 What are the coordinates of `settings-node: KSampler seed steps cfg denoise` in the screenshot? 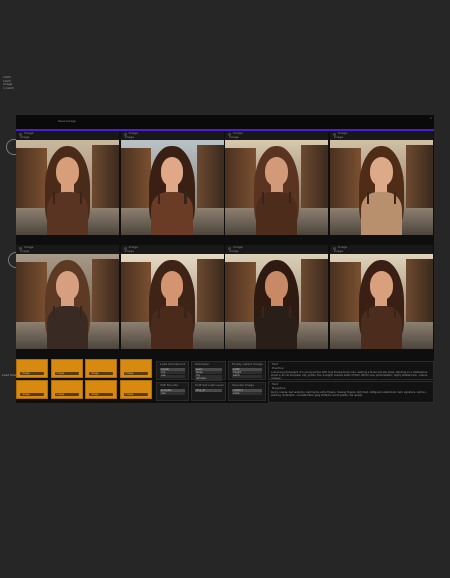 It's located at (208, 371).